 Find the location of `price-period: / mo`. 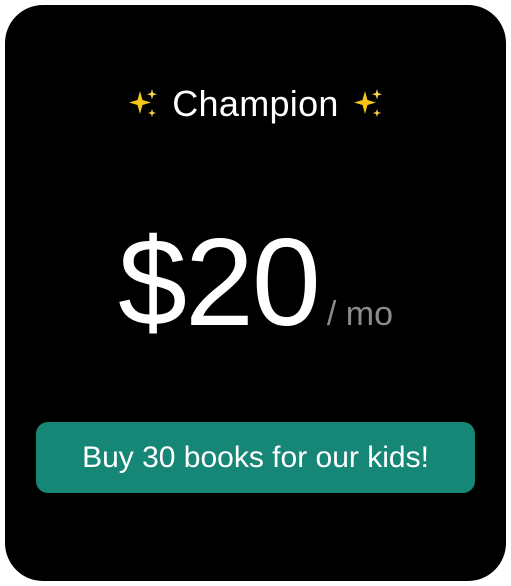

price-period: / mo is located at coordinates (359, 314).